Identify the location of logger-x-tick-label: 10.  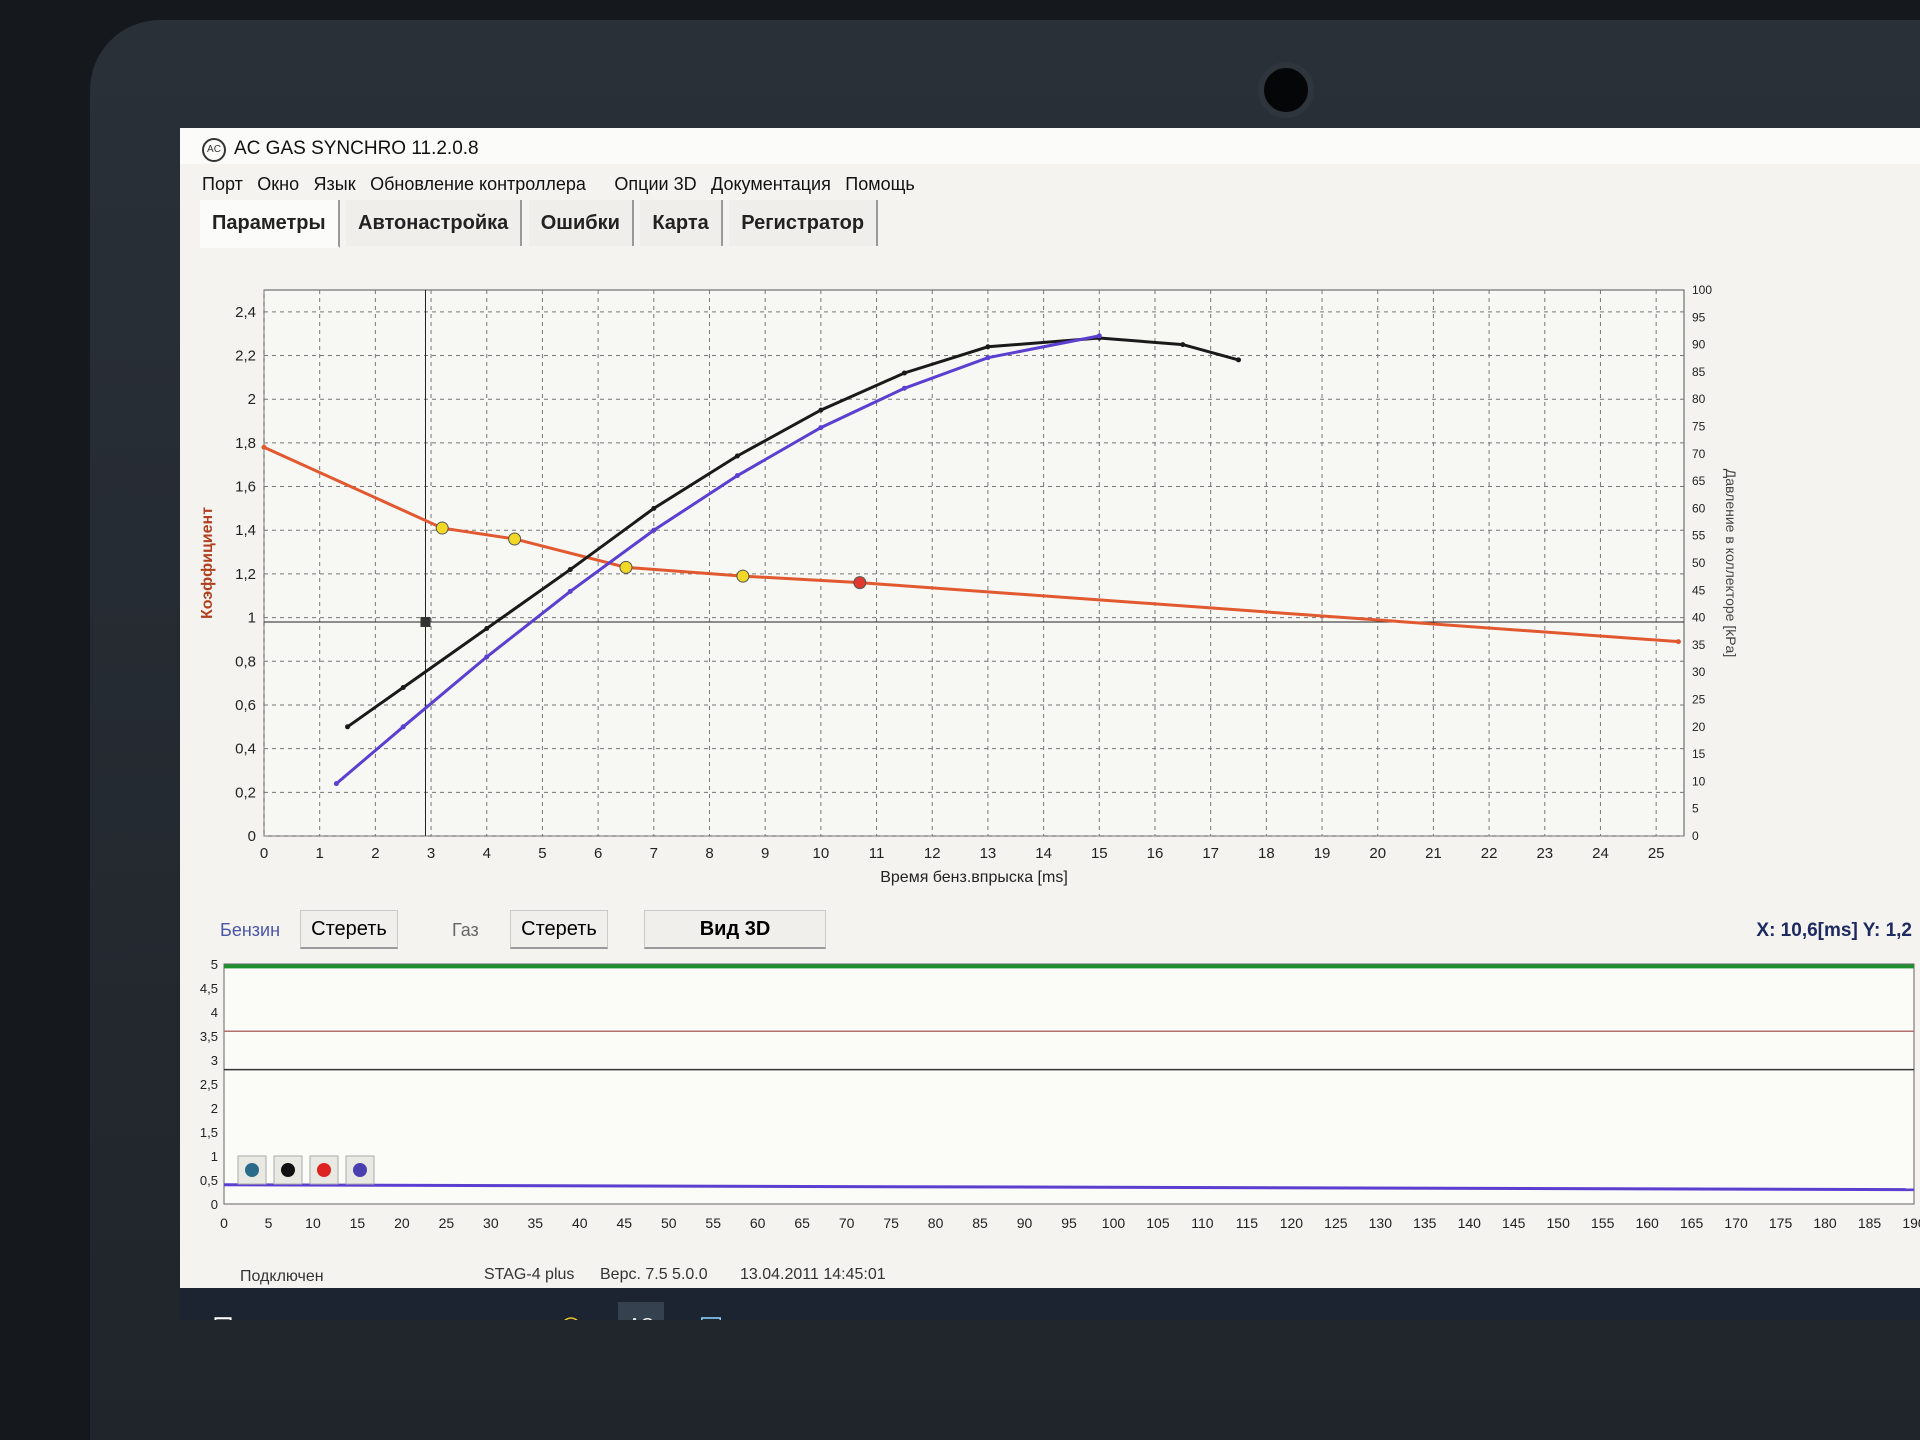
(313, 1223).